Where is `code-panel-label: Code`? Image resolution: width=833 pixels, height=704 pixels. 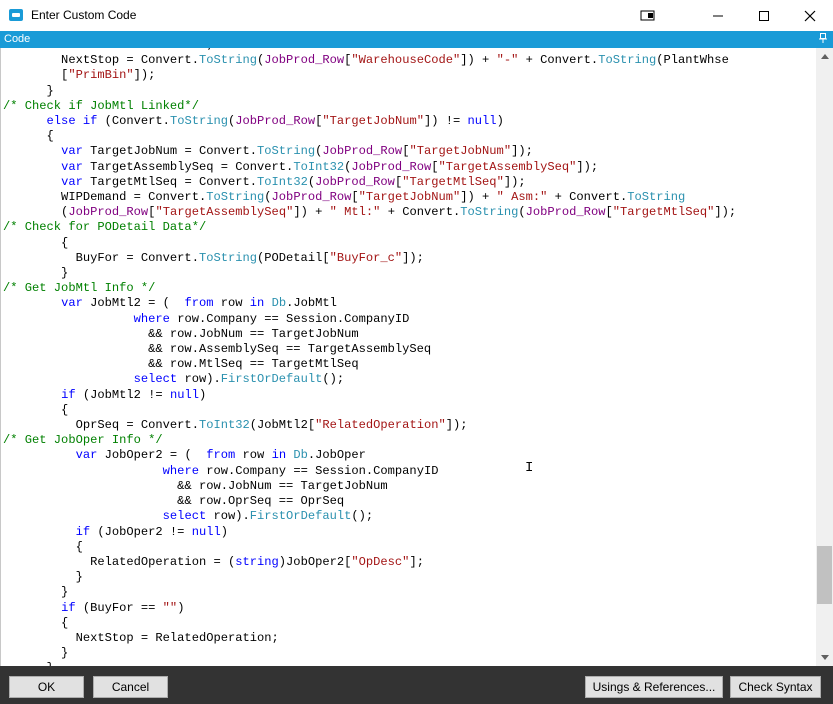 code-panel-label: Code is located at coordinates (17, 39).